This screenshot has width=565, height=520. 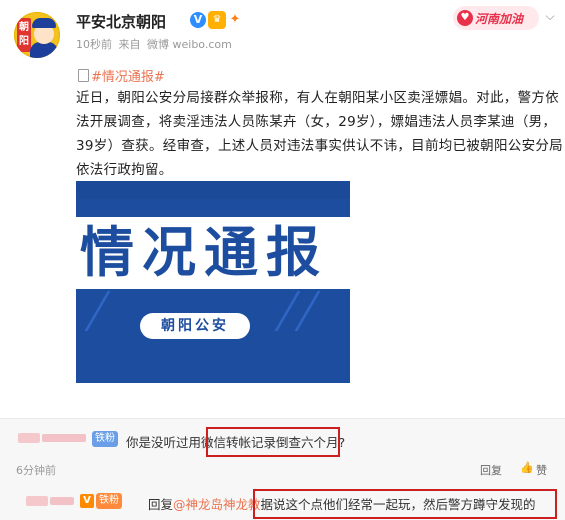 What do you see at coordinates (94, 44) in the screenshot?
I see `post-time: 10秒前` at bounding box center [94, 44].